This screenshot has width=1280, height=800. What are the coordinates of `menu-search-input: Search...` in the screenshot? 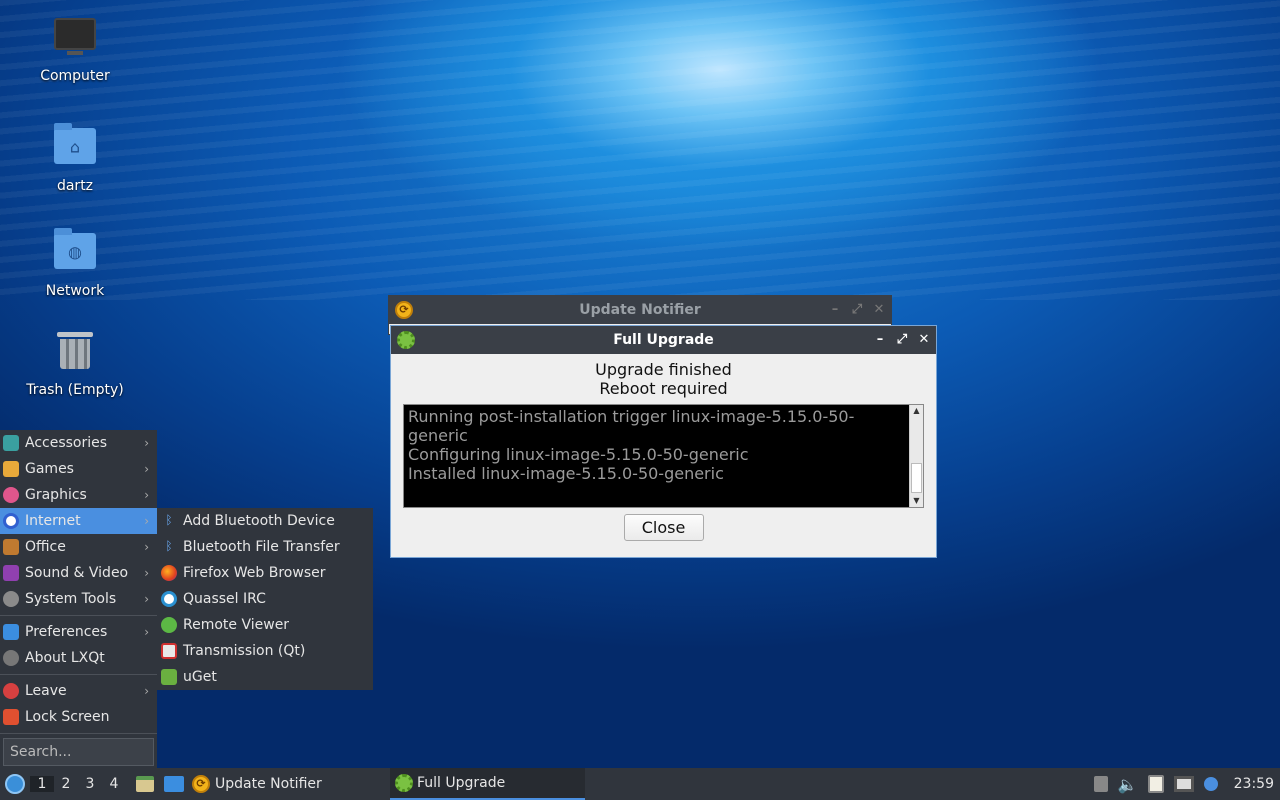 It's located at (78, 752).